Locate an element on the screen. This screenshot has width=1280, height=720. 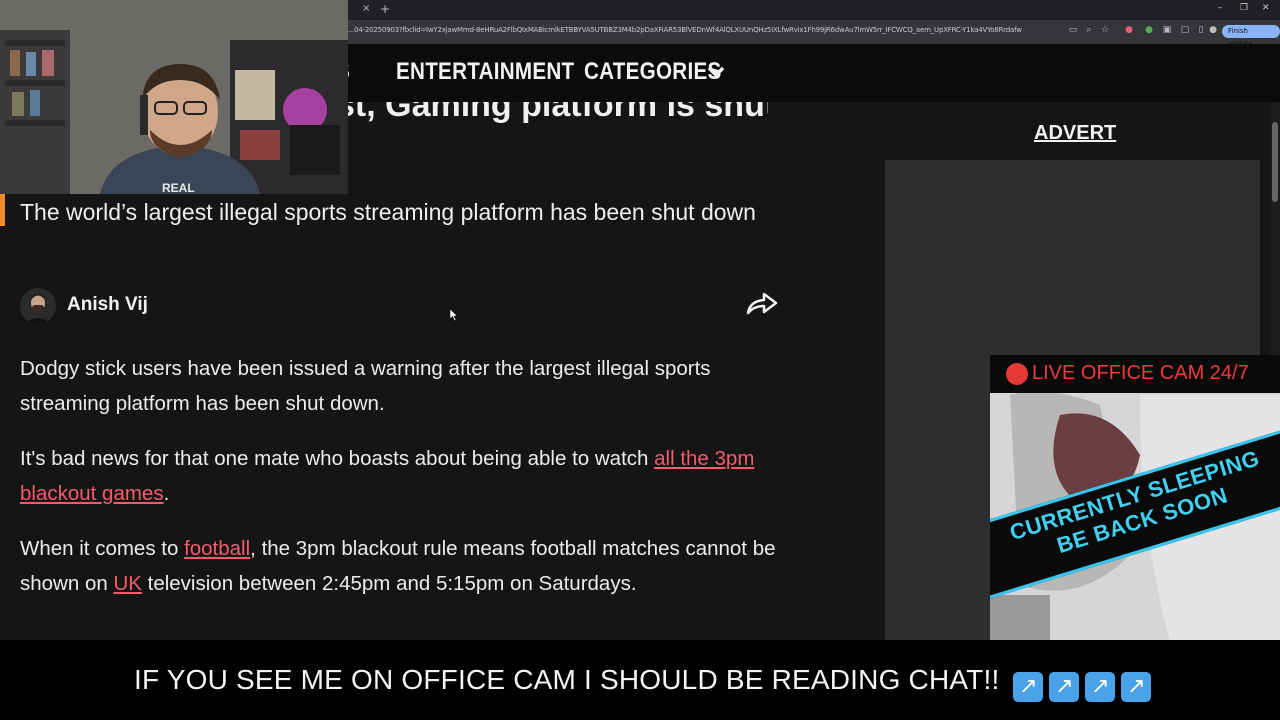
webcam-overlay: REAL is located at coordinates (174, 97).